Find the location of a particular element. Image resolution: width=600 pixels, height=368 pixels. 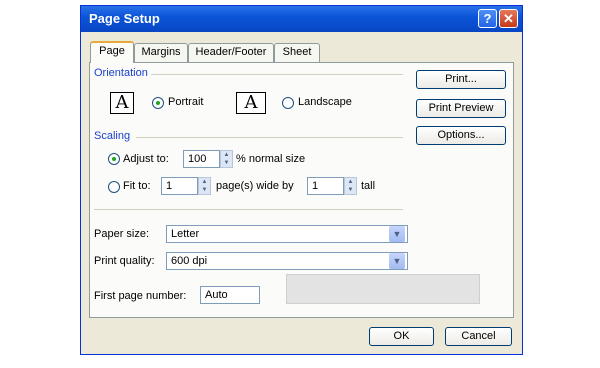

dialog-title: Page Setup is located at coordinates (124, 18).